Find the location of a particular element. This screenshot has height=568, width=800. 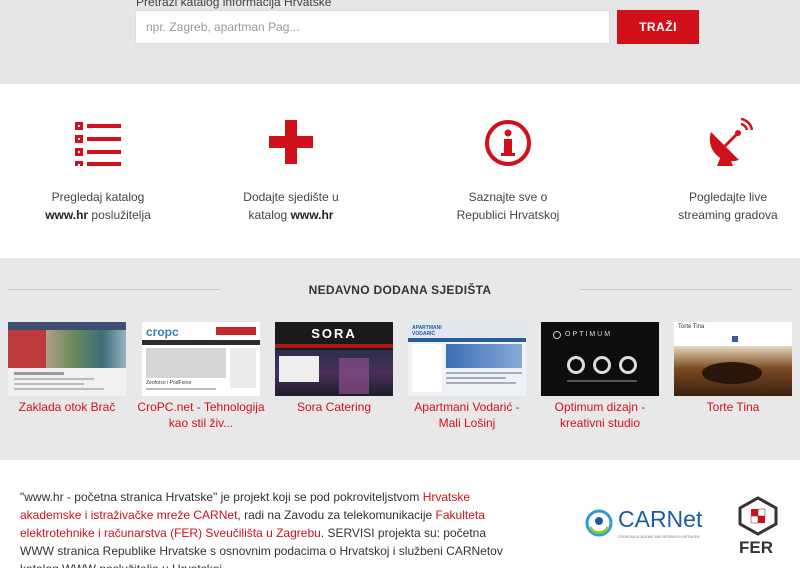

site-name: Zaklada otok Brač is located at coordinates (67, 407).